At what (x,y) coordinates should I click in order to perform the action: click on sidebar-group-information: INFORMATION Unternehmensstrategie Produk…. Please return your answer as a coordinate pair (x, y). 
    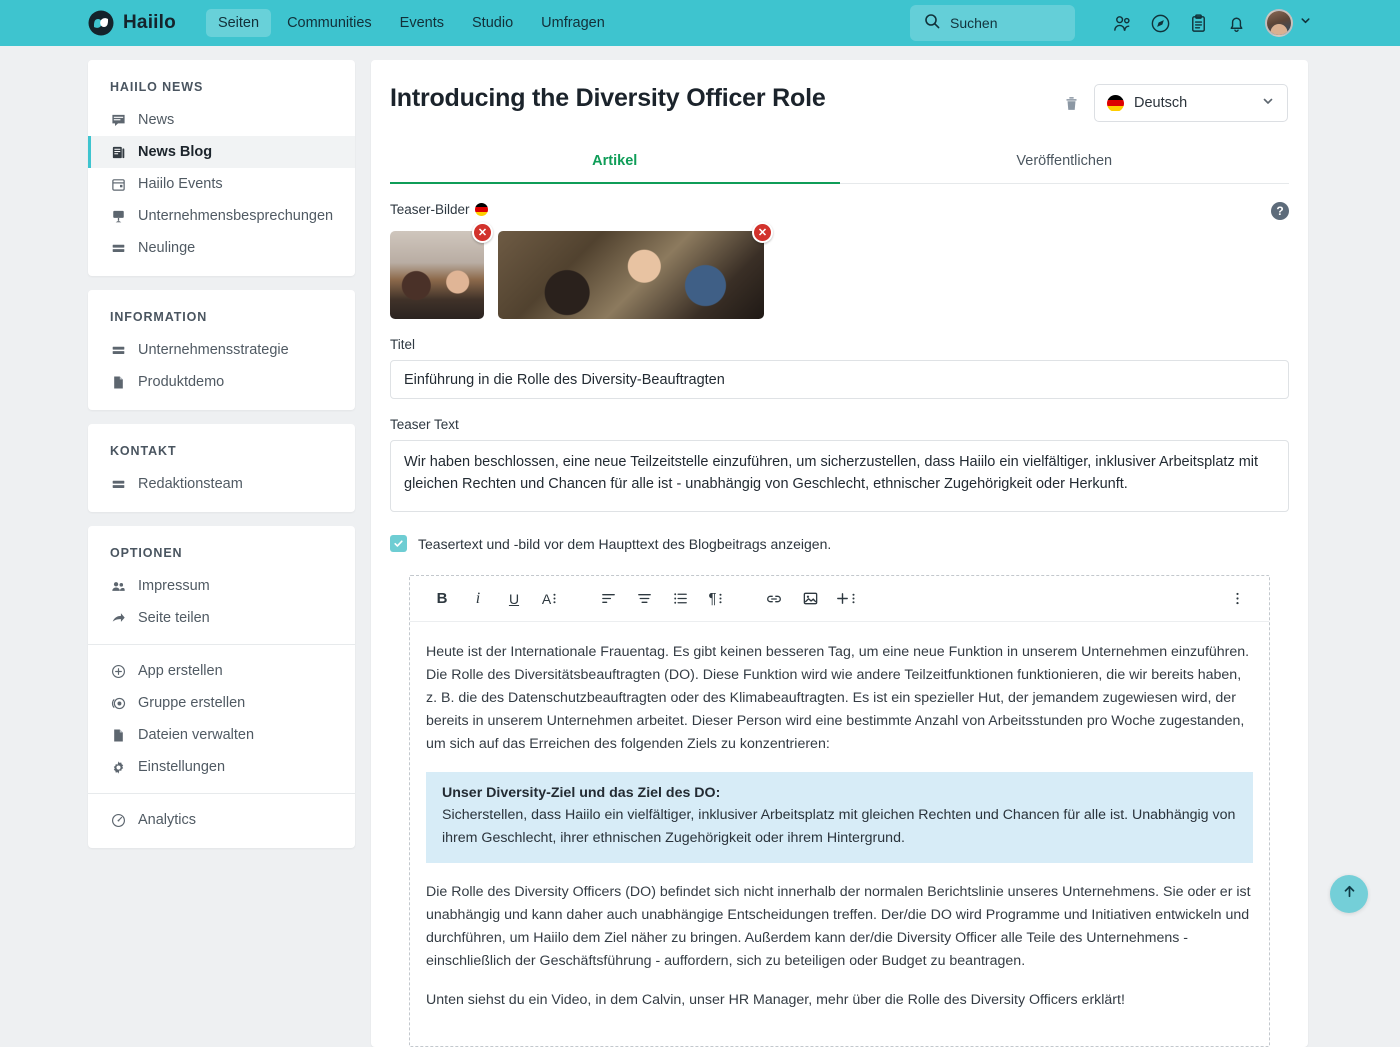
    Looking at the image, I should click on (221, 350).